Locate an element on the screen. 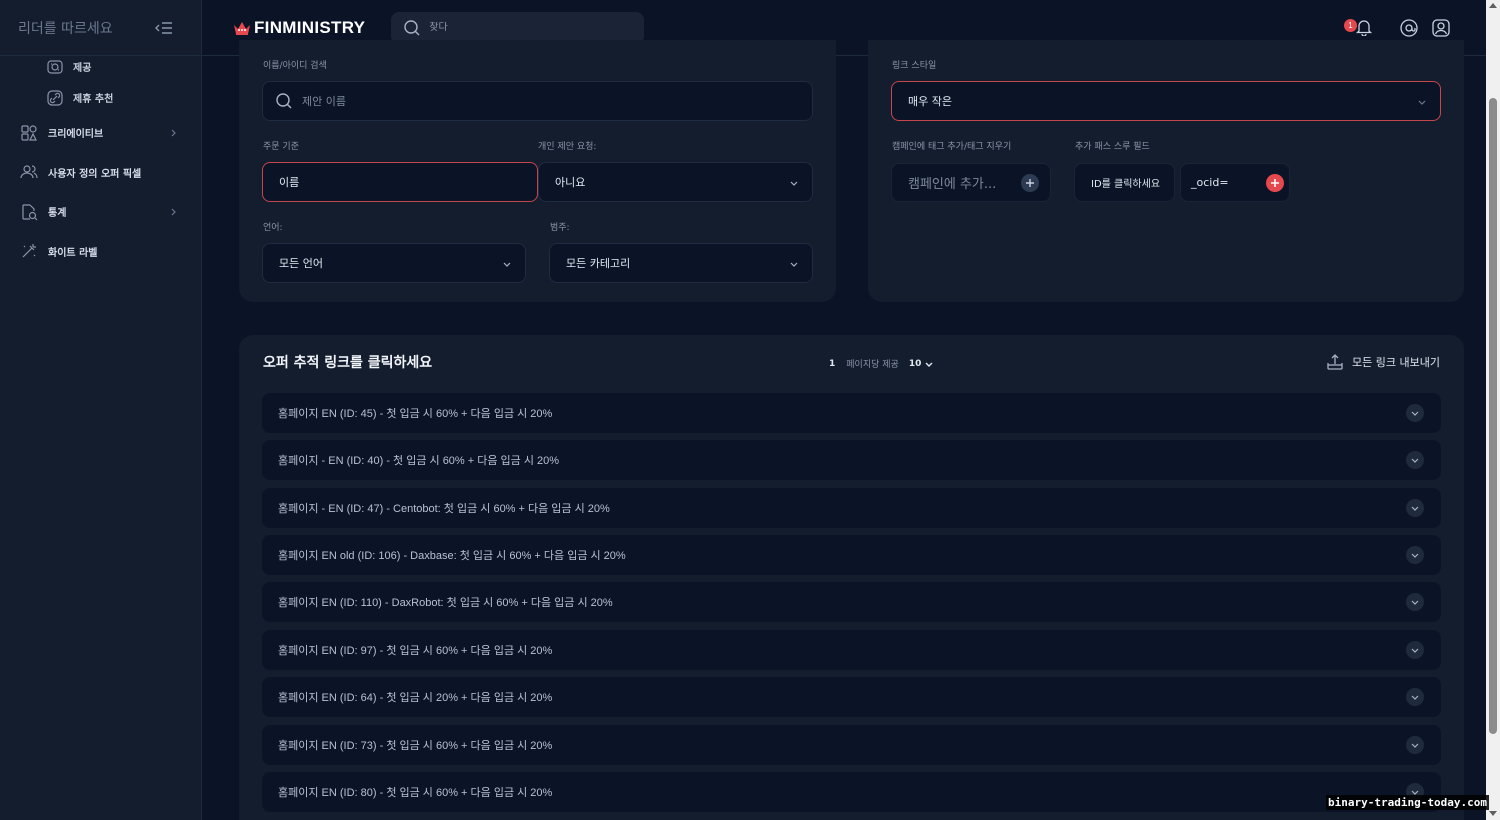 The height and width of the screenshot is (820, 1500). stats-icon is located at coordinates (30, 212).